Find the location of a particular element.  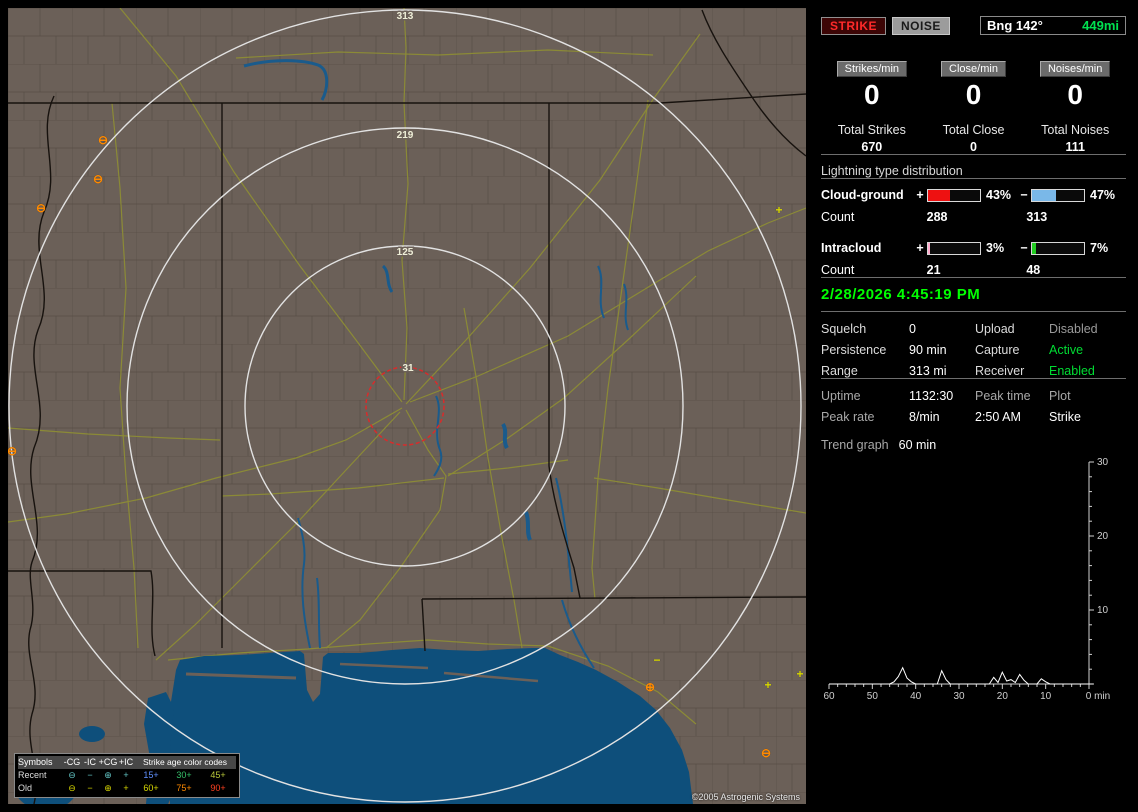

legend-col-cg-plus: +CG is located at coordinates (108, 762).